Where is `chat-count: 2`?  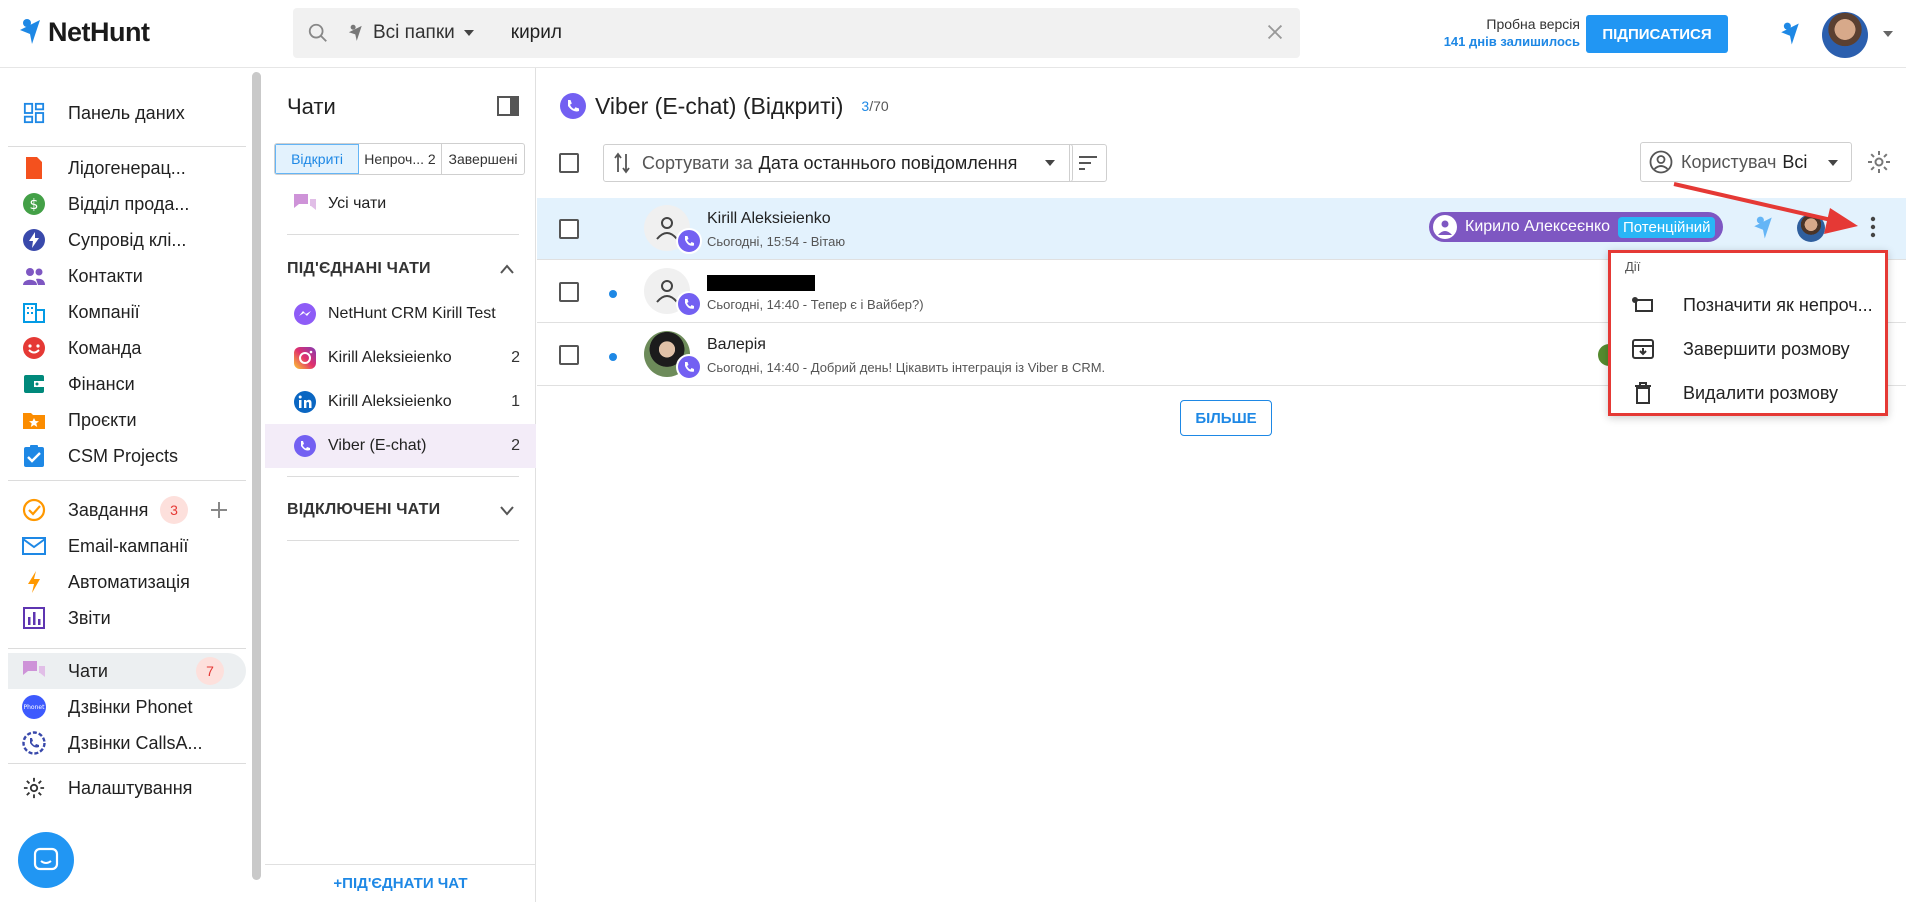 chat-count: 2 is located at coordinates (515, 357).